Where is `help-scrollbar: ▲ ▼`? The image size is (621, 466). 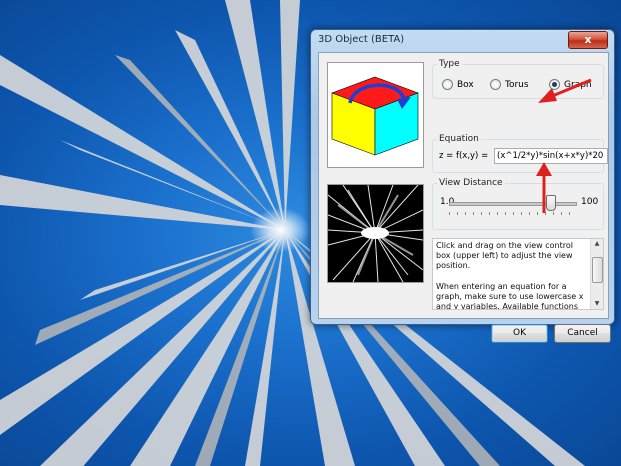 help-scrollbar: ▲ ▼ is located at coordinates (596, 274).